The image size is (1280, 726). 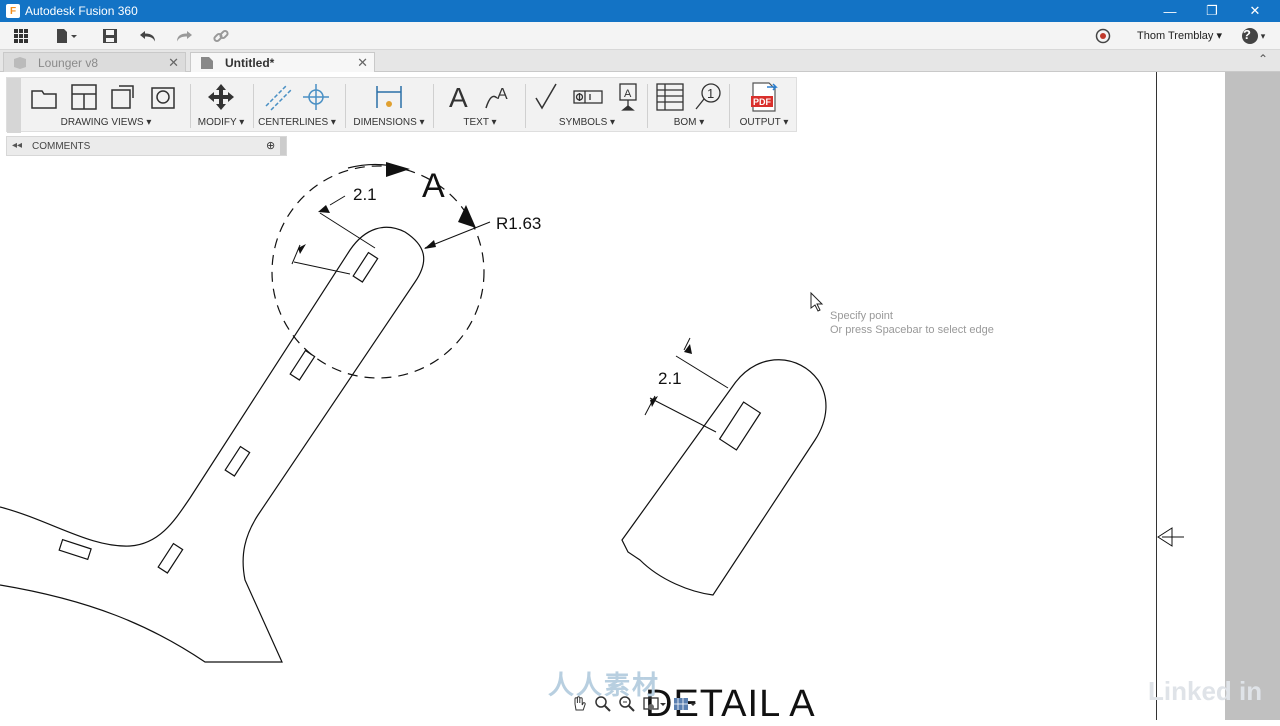 I want to click on balloon-icon: 1, so click(x=708, y=97).